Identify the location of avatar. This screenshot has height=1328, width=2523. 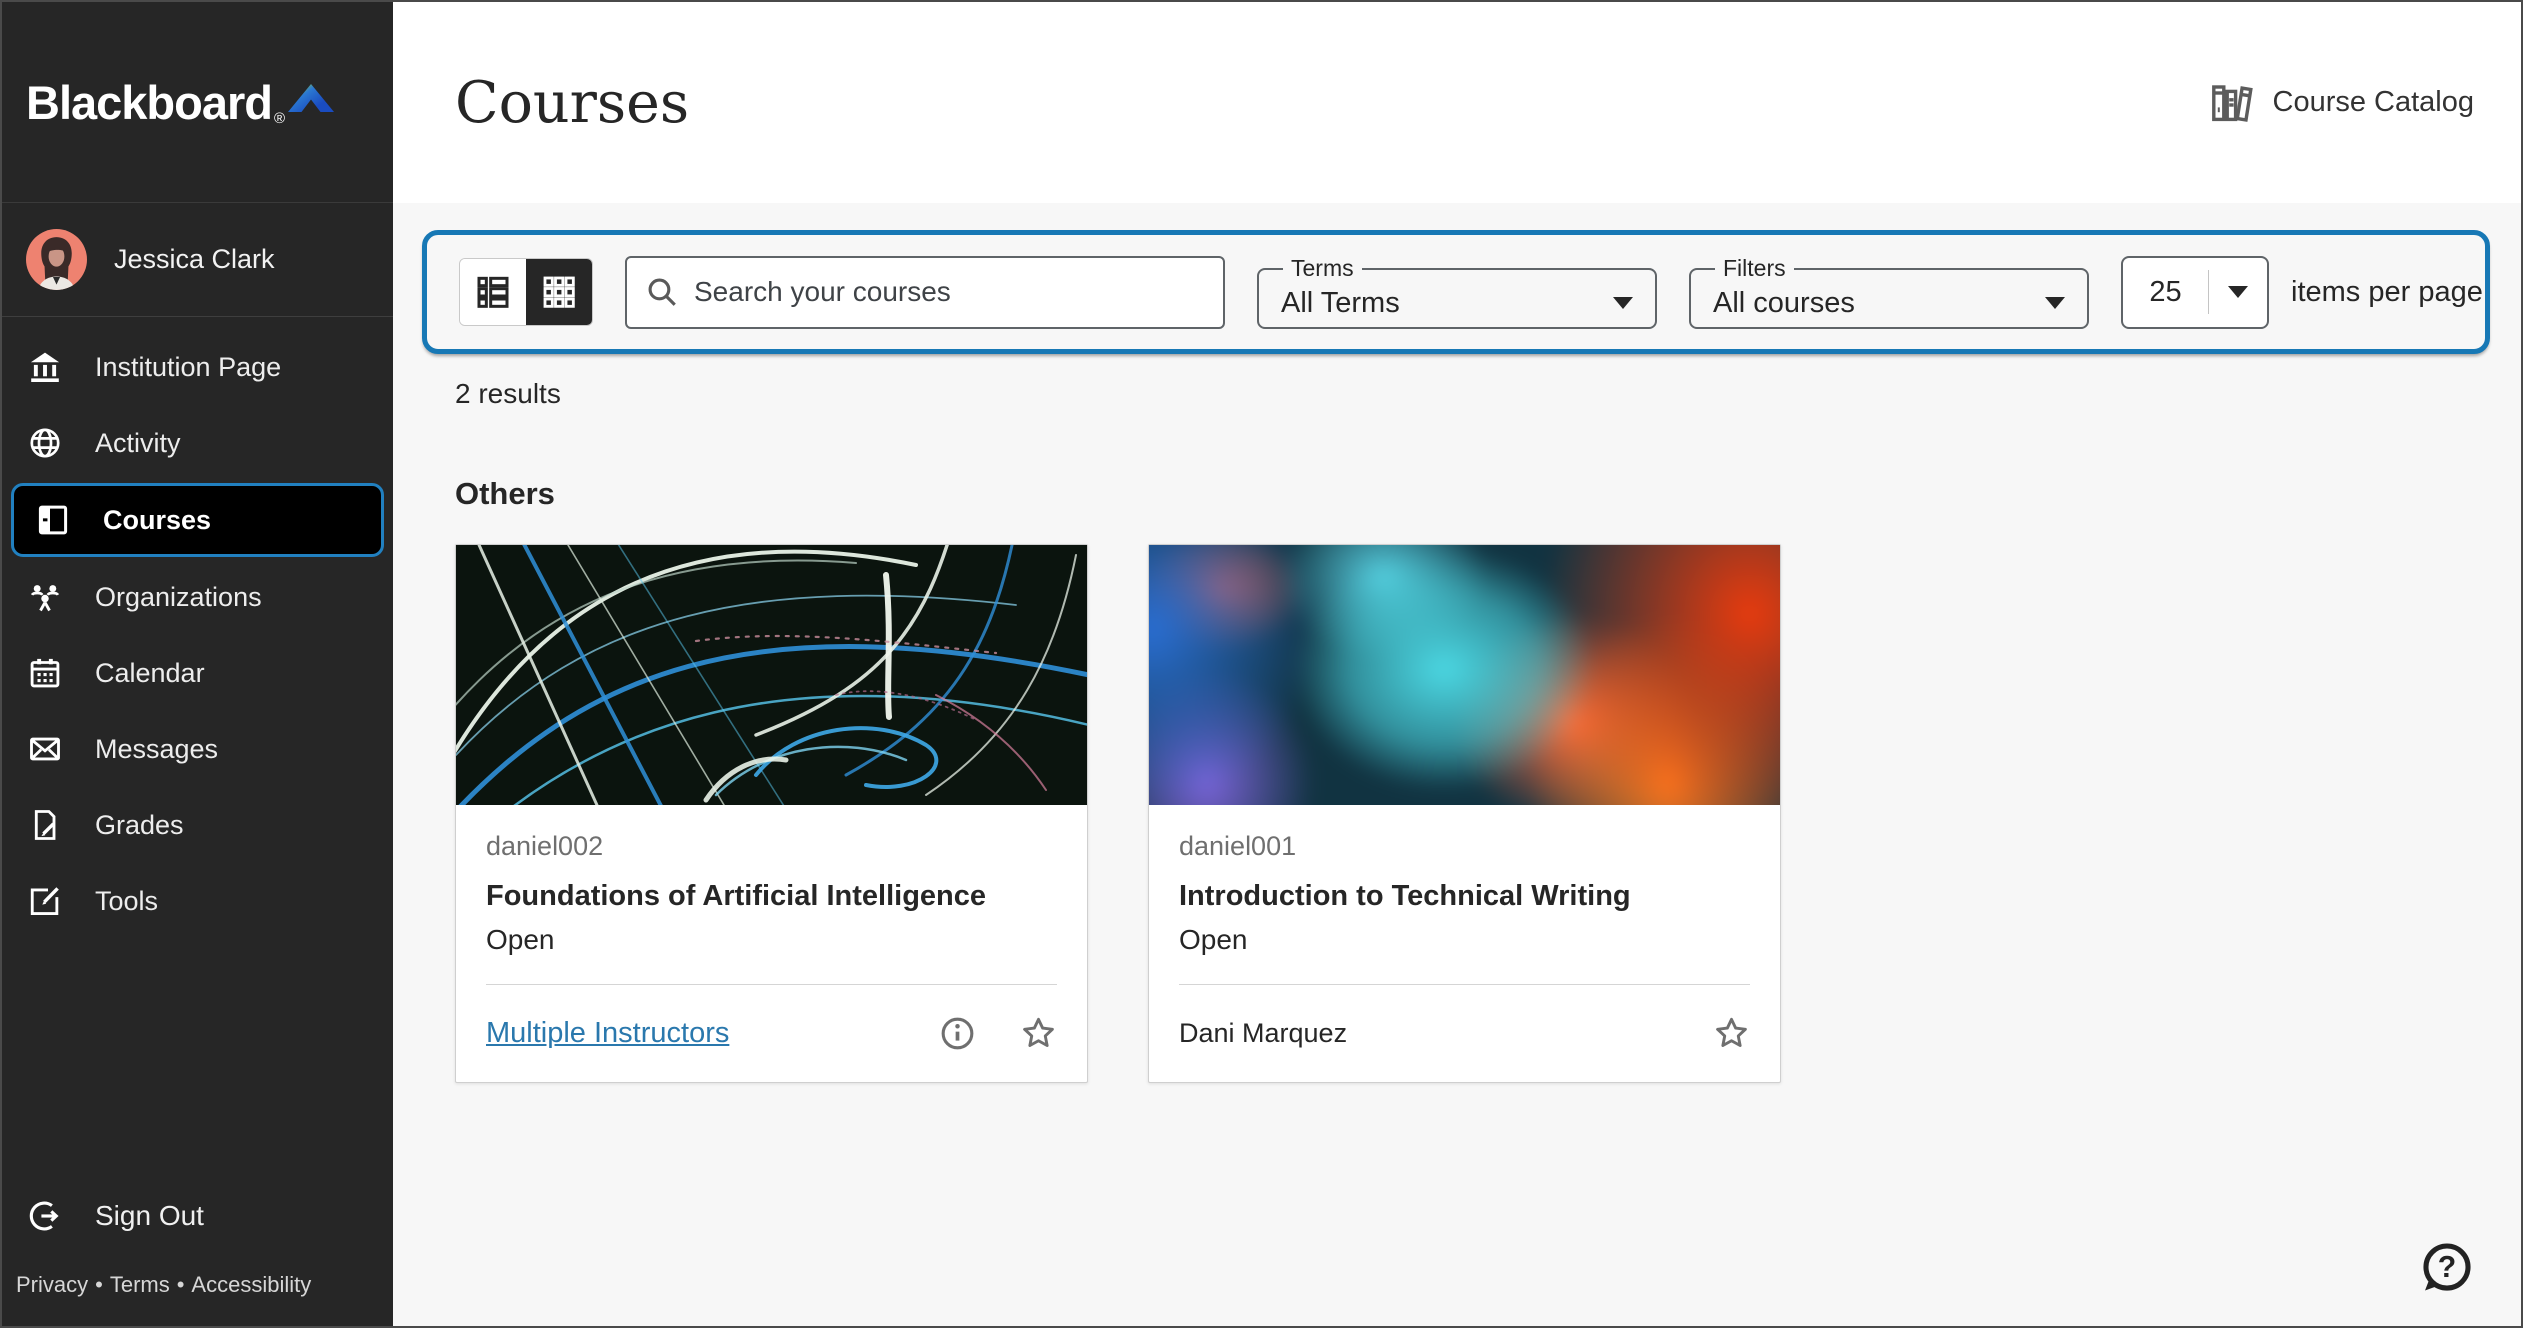
(56, 259).